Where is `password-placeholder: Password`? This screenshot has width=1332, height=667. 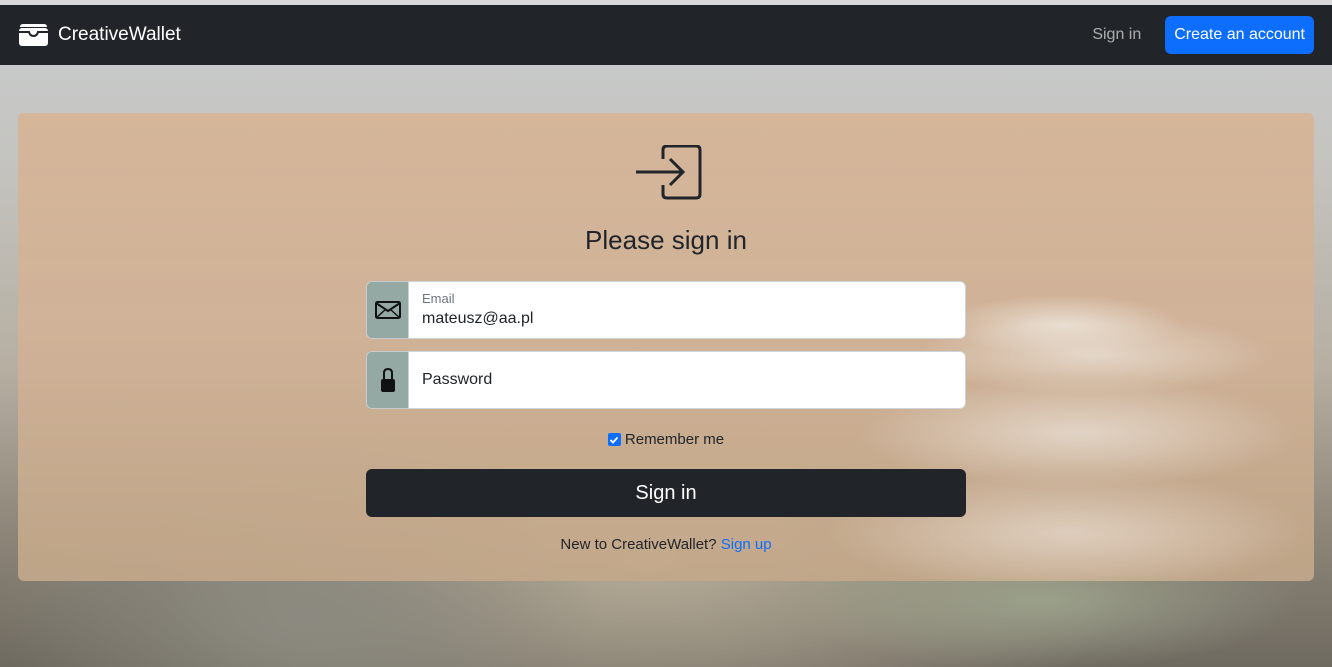 password-placeholder: Password is located at coordinates (457, 379).